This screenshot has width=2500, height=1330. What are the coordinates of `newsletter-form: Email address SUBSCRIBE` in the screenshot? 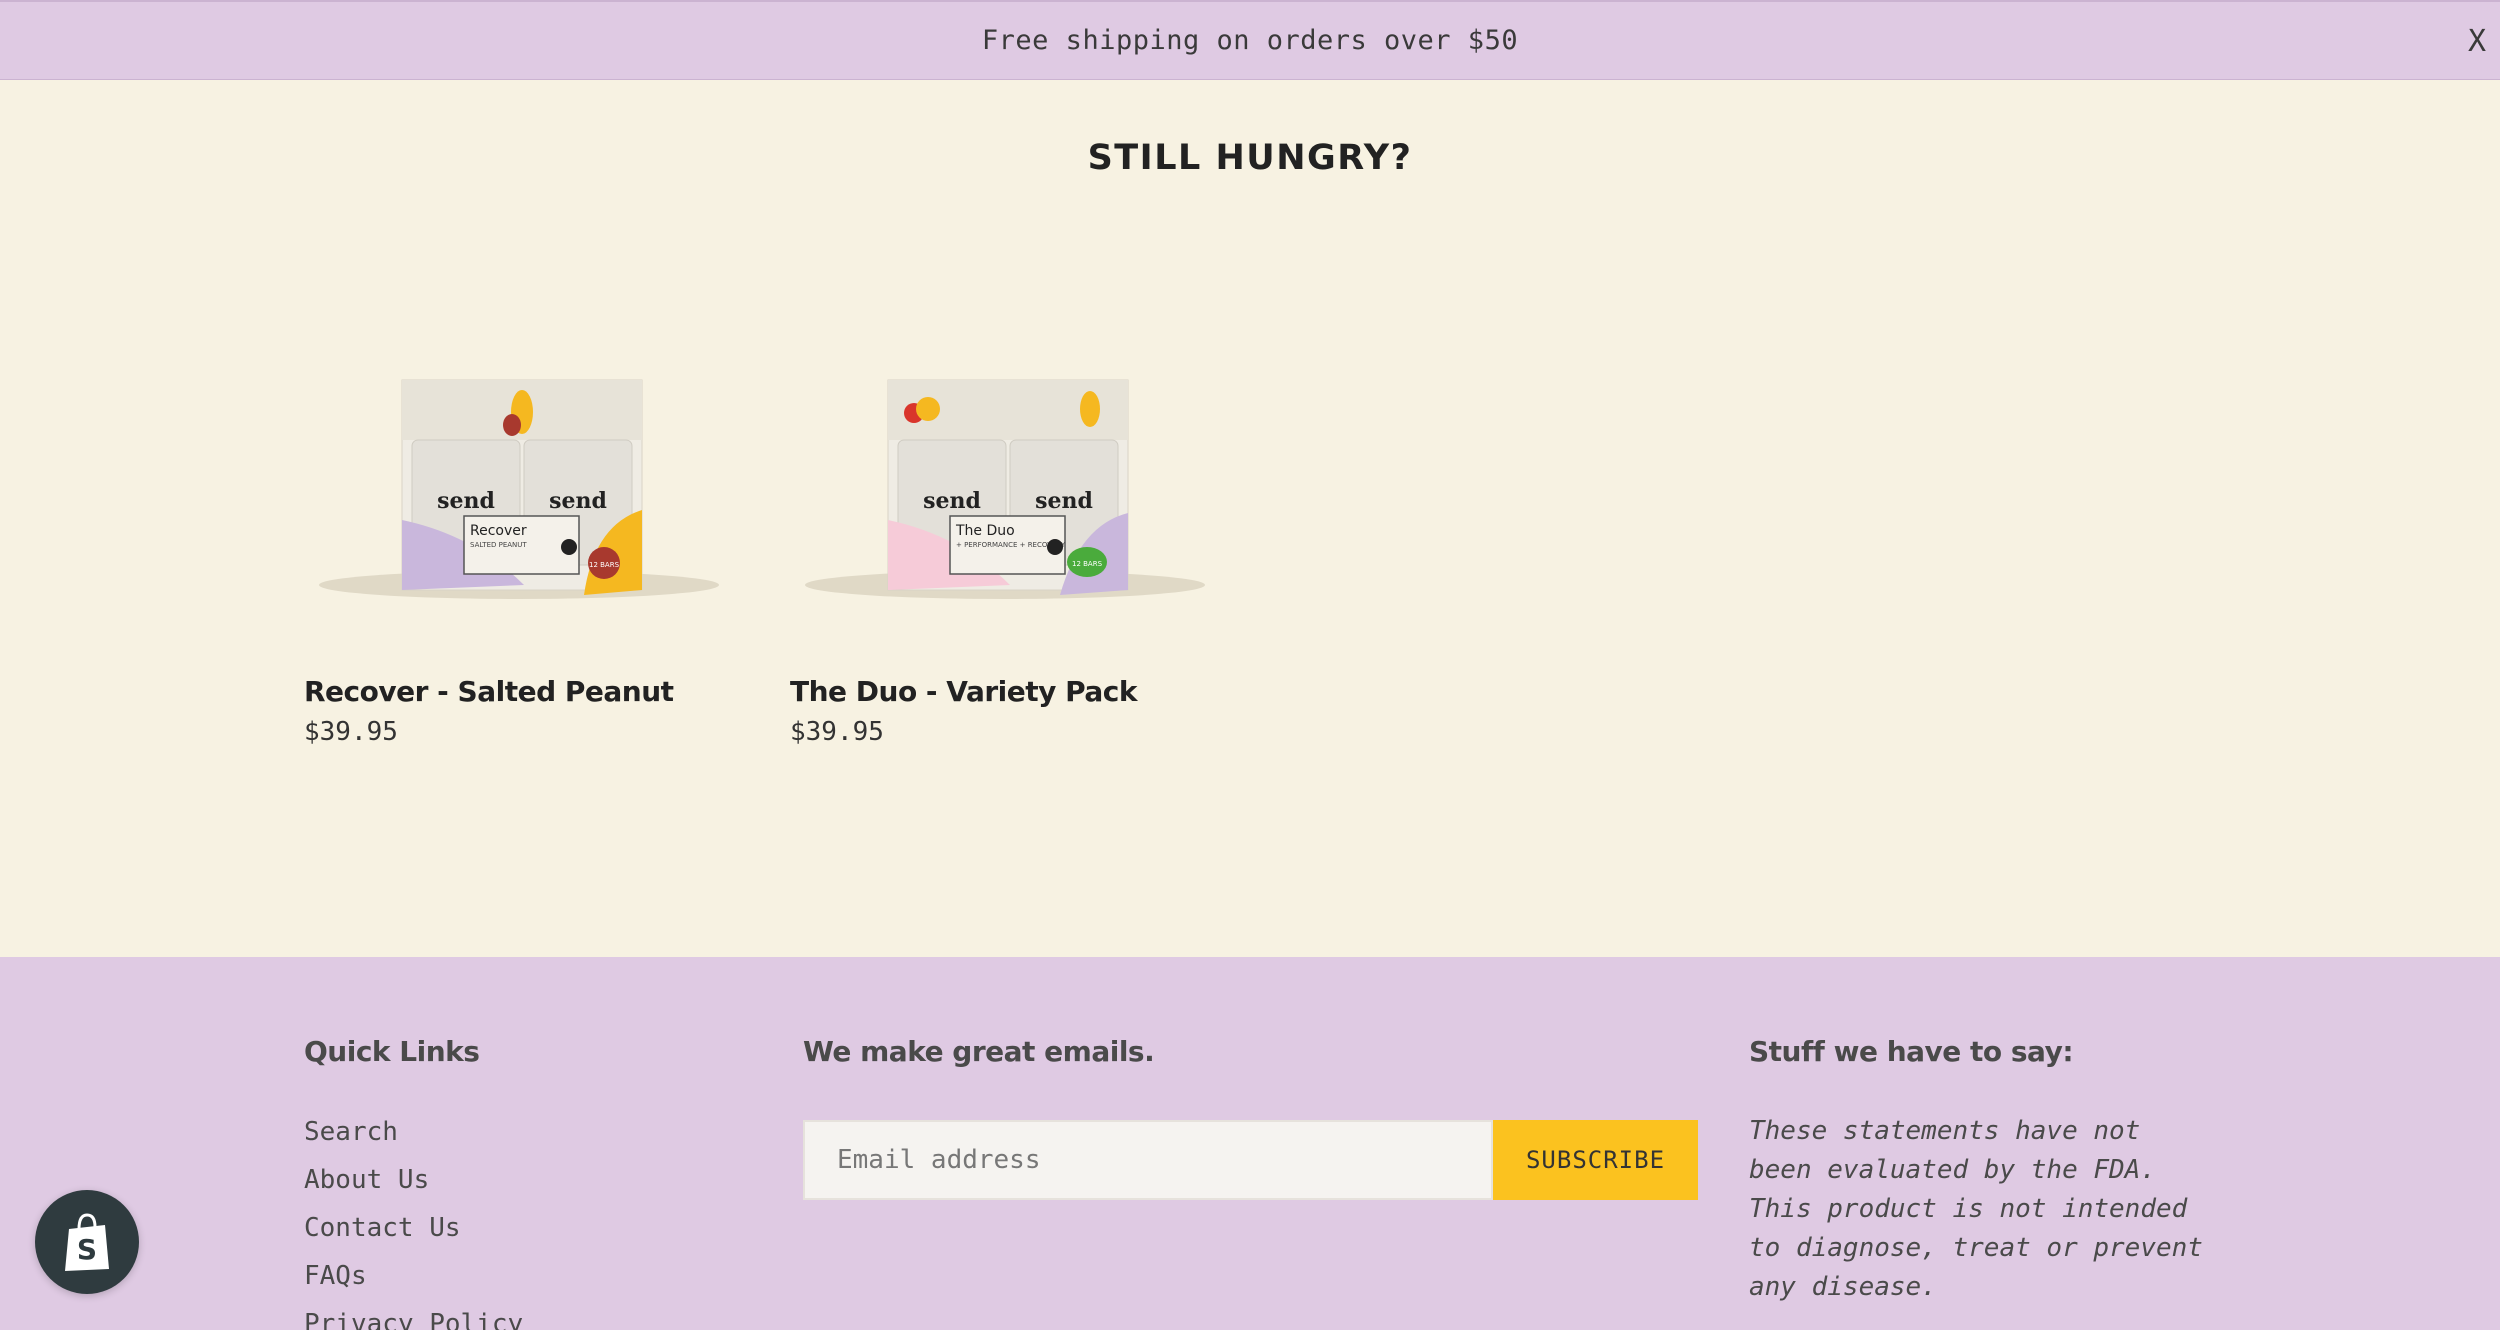 It's located at (1250, 1160).